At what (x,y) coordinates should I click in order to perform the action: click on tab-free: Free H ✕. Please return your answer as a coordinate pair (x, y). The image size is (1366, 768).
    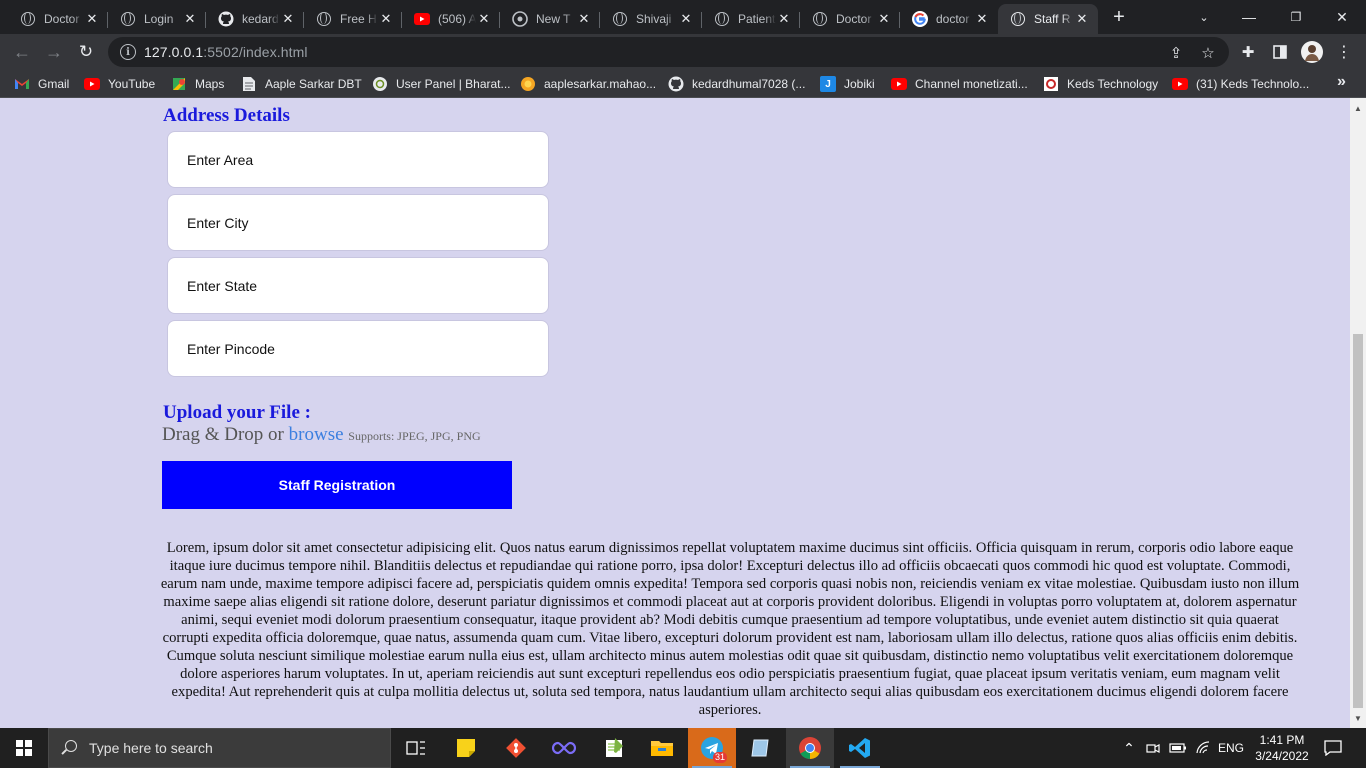
    Looking at the image, I should click on (353, 19).